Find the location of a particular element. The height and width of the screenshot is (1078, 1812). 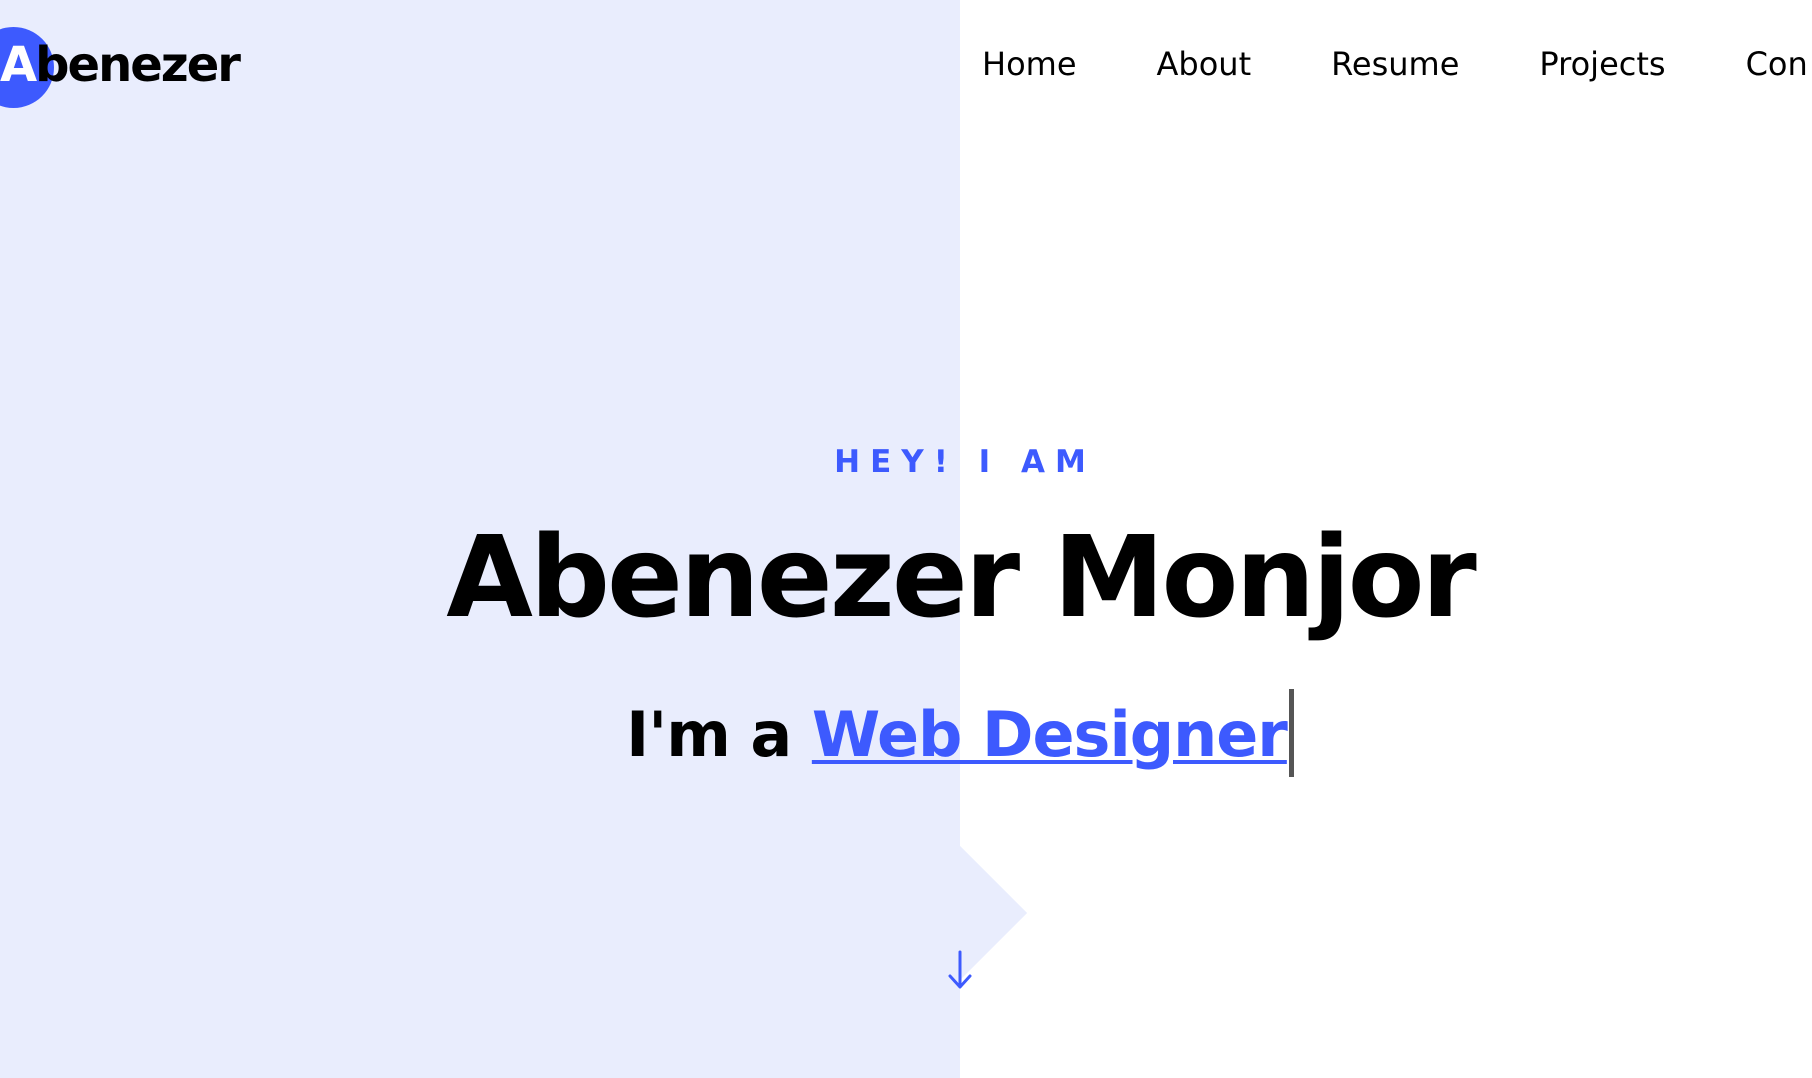

nav-item-contact: Con is located at coordinates (1777, 64).